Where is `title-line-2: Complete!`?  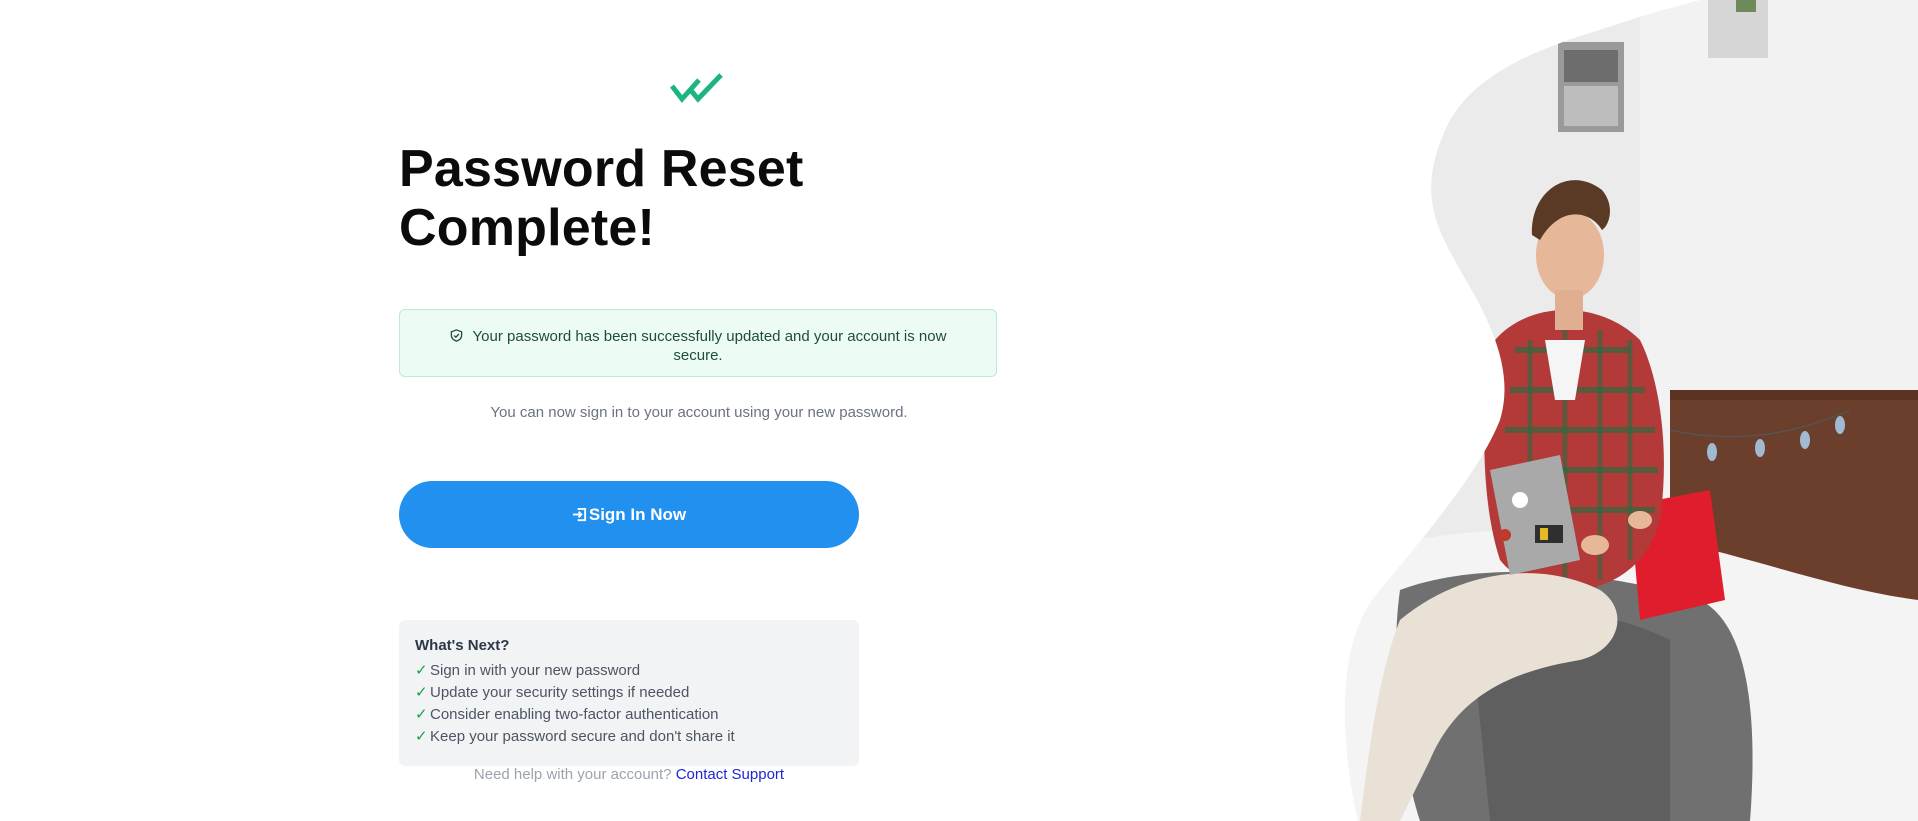 title-line-2: Complete! is located at coordinates (527, 228).